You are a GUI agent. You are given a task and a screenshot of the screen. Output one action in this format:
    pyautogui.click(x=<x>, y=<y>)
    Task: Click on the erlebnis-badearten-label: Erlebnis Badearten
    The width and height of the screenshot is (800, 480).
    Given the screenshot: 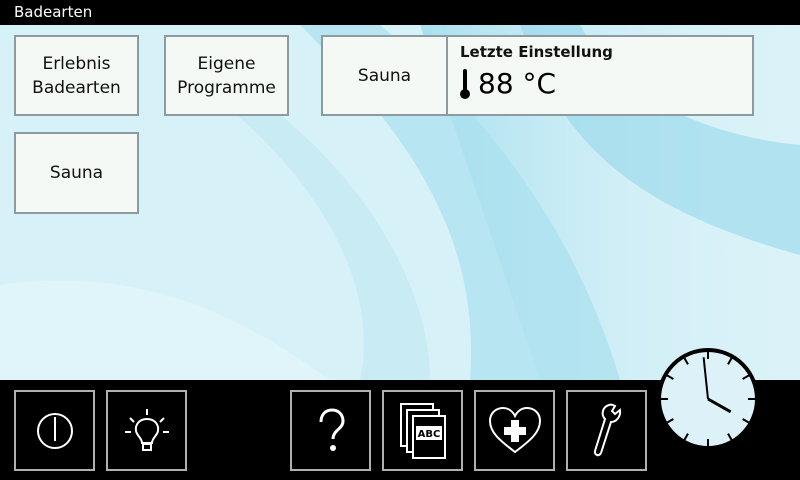 What is the action you would take?
    pyautogui.click(x=76, y=75)
    